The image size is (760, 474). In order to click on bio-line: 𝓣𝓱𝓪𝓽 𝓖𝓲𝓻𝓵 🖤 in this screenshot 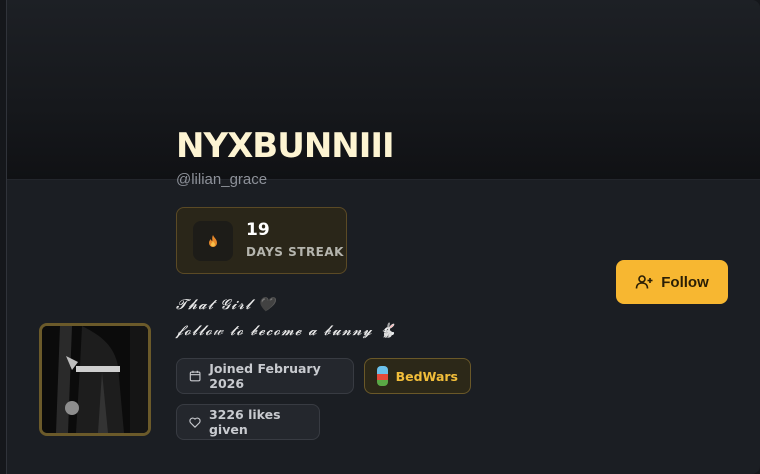, I will do `click(226, 305)`.